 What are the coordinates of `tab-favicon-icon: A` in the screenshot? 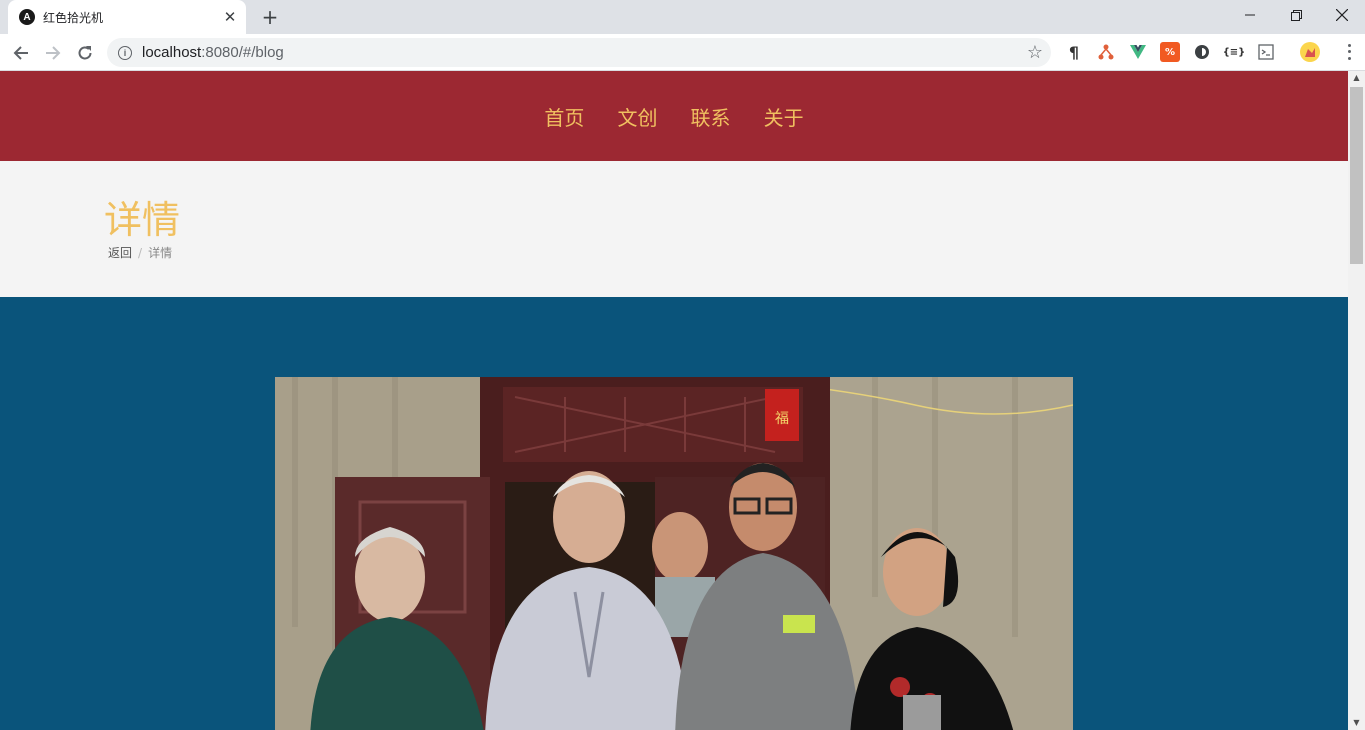 It's located at (27, 17).